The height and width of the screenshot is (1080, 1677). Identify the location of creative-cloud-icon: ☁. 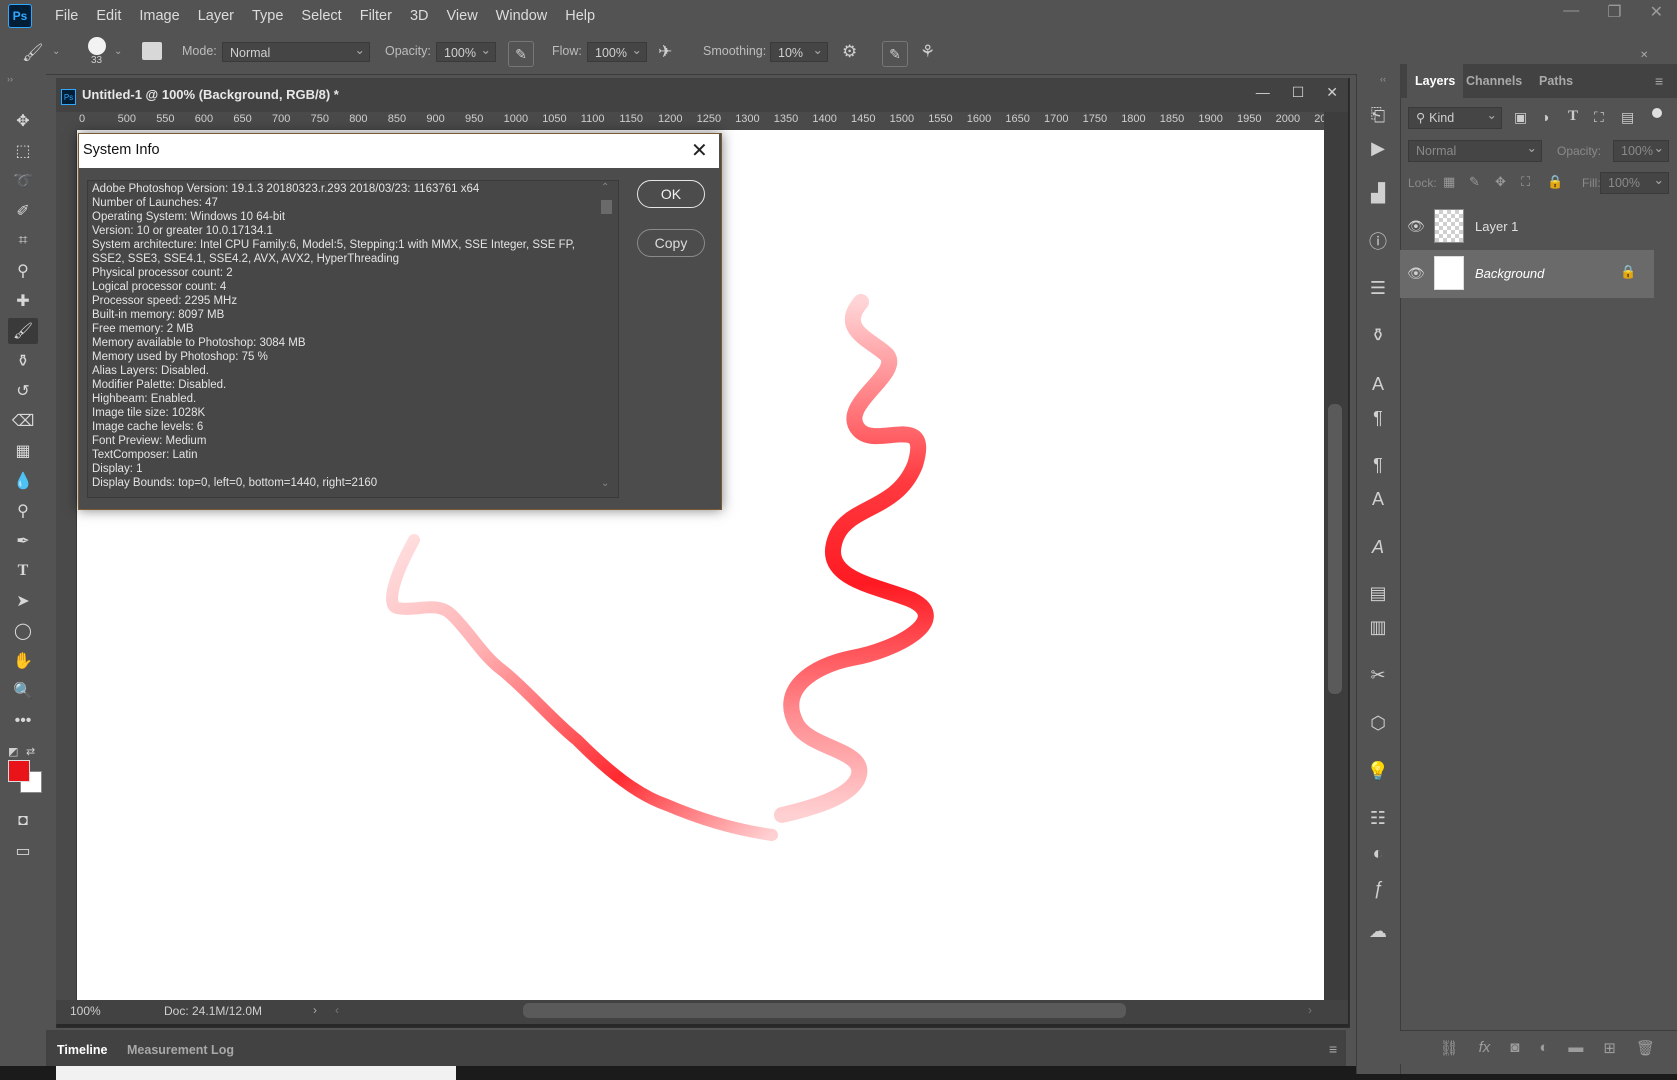
(1378, 931).